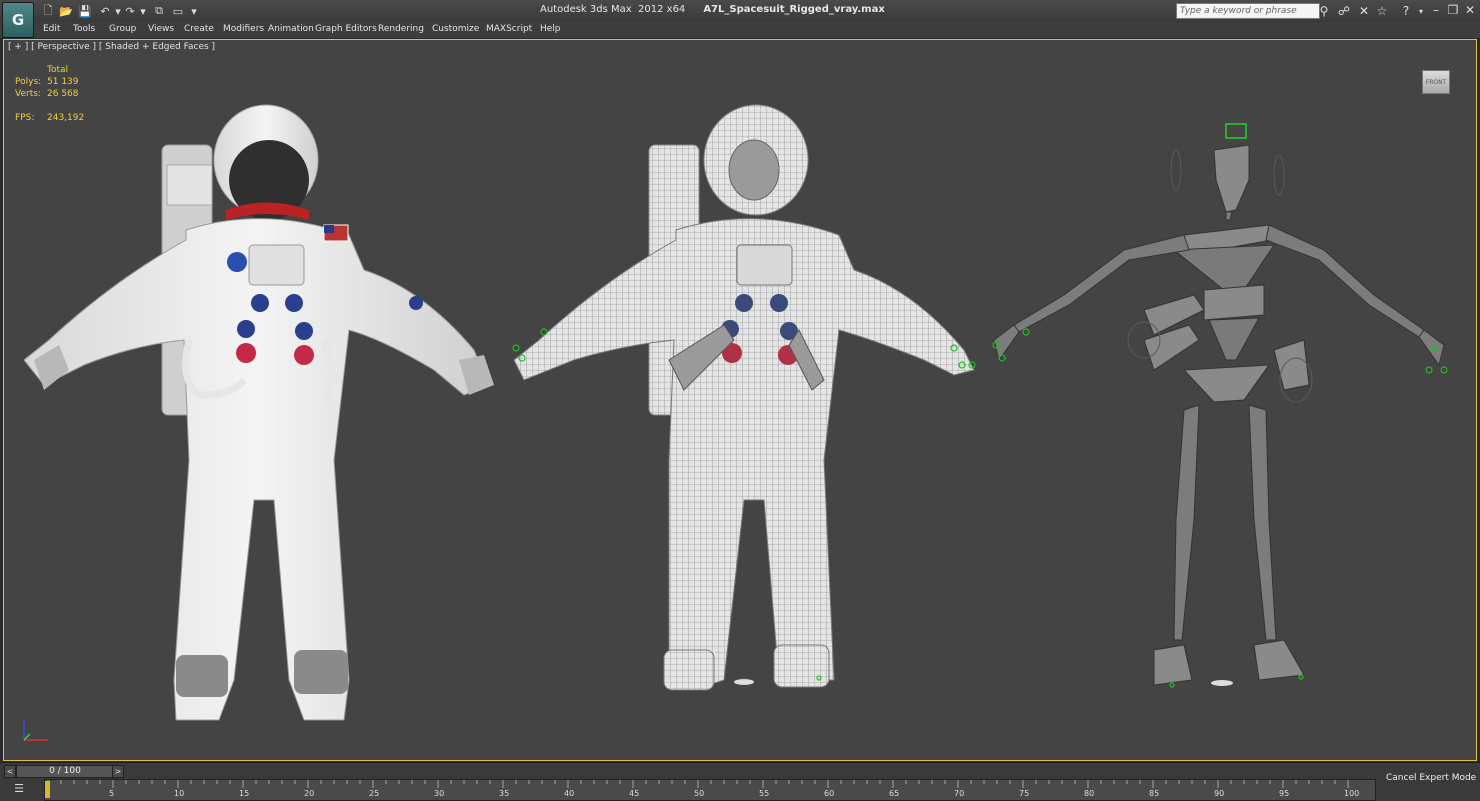  What do you see at coordinates (1364, 11) in the screenshot?
I see `subscription-center-icon: ✕` at bounding box center [1364, 11].